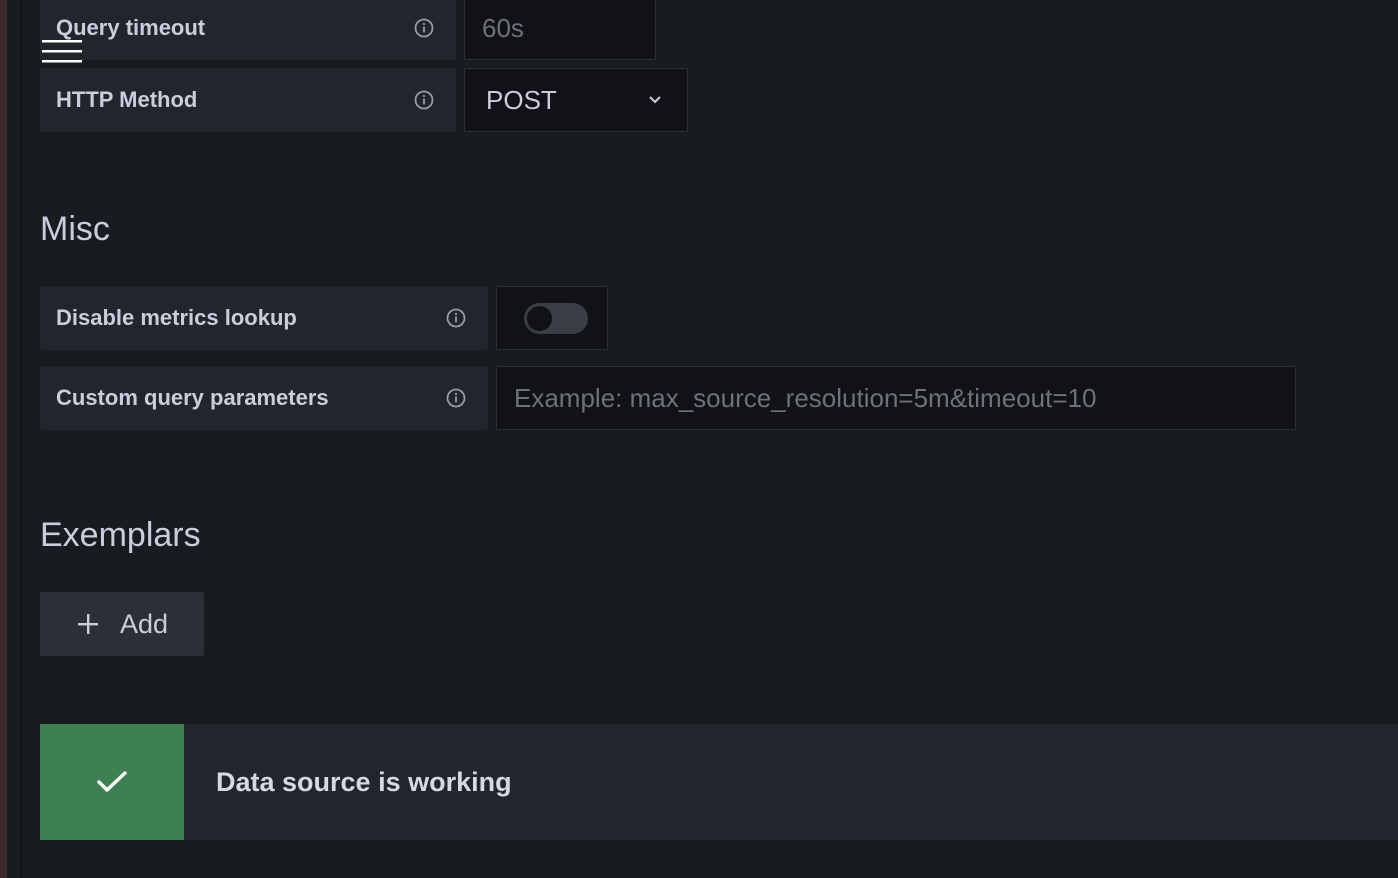  What do you see at coordinates (131, 27) in the screenshot?
I see `query-timeout-label: Query timeout` at bounding box center [131, 27].